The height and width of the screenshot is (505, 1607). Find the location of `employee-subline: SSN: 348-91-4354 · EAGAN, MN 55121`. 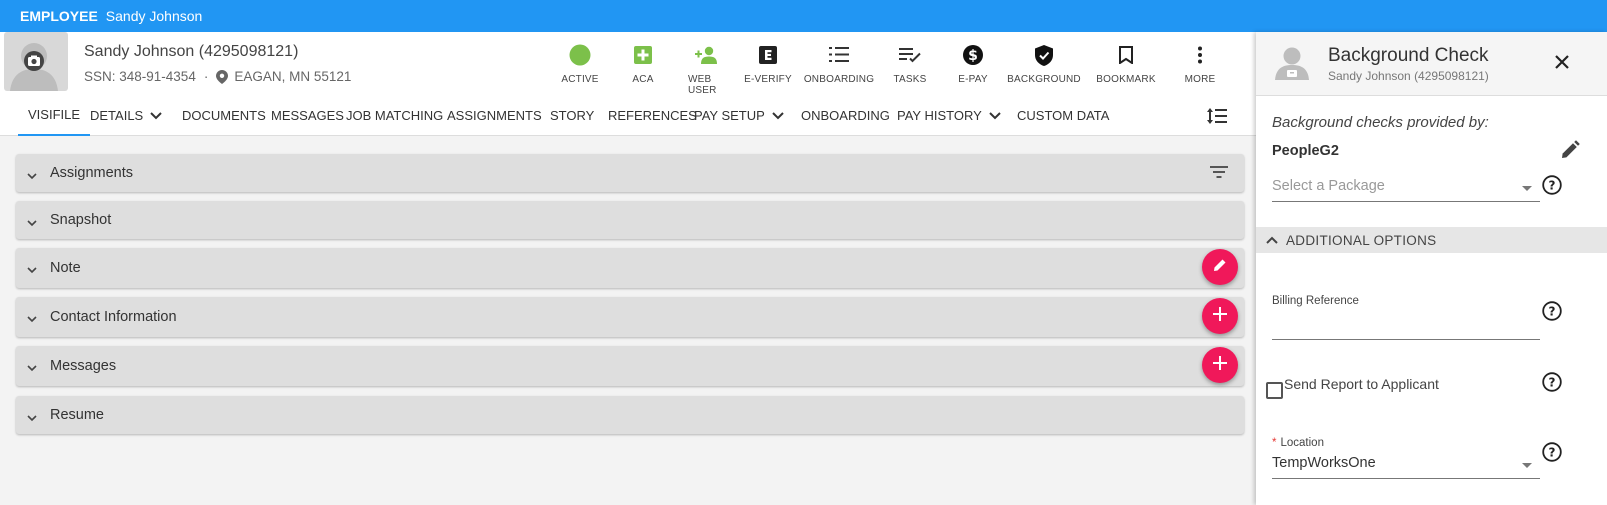

employee-subline: SSN: 348-91-4354 · EAGAN, MN 55121 is located at coordinates (217, 76).